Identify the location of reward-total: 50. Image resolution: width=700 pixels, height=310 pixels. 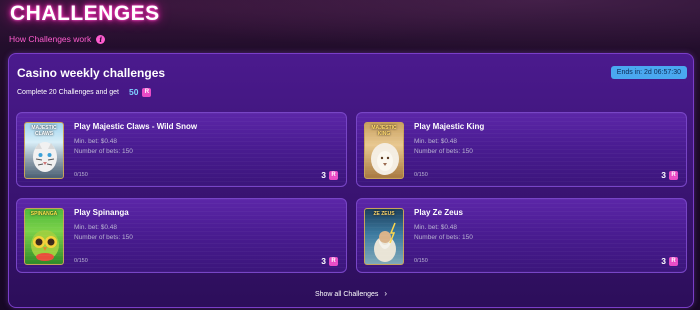
(133, 92).